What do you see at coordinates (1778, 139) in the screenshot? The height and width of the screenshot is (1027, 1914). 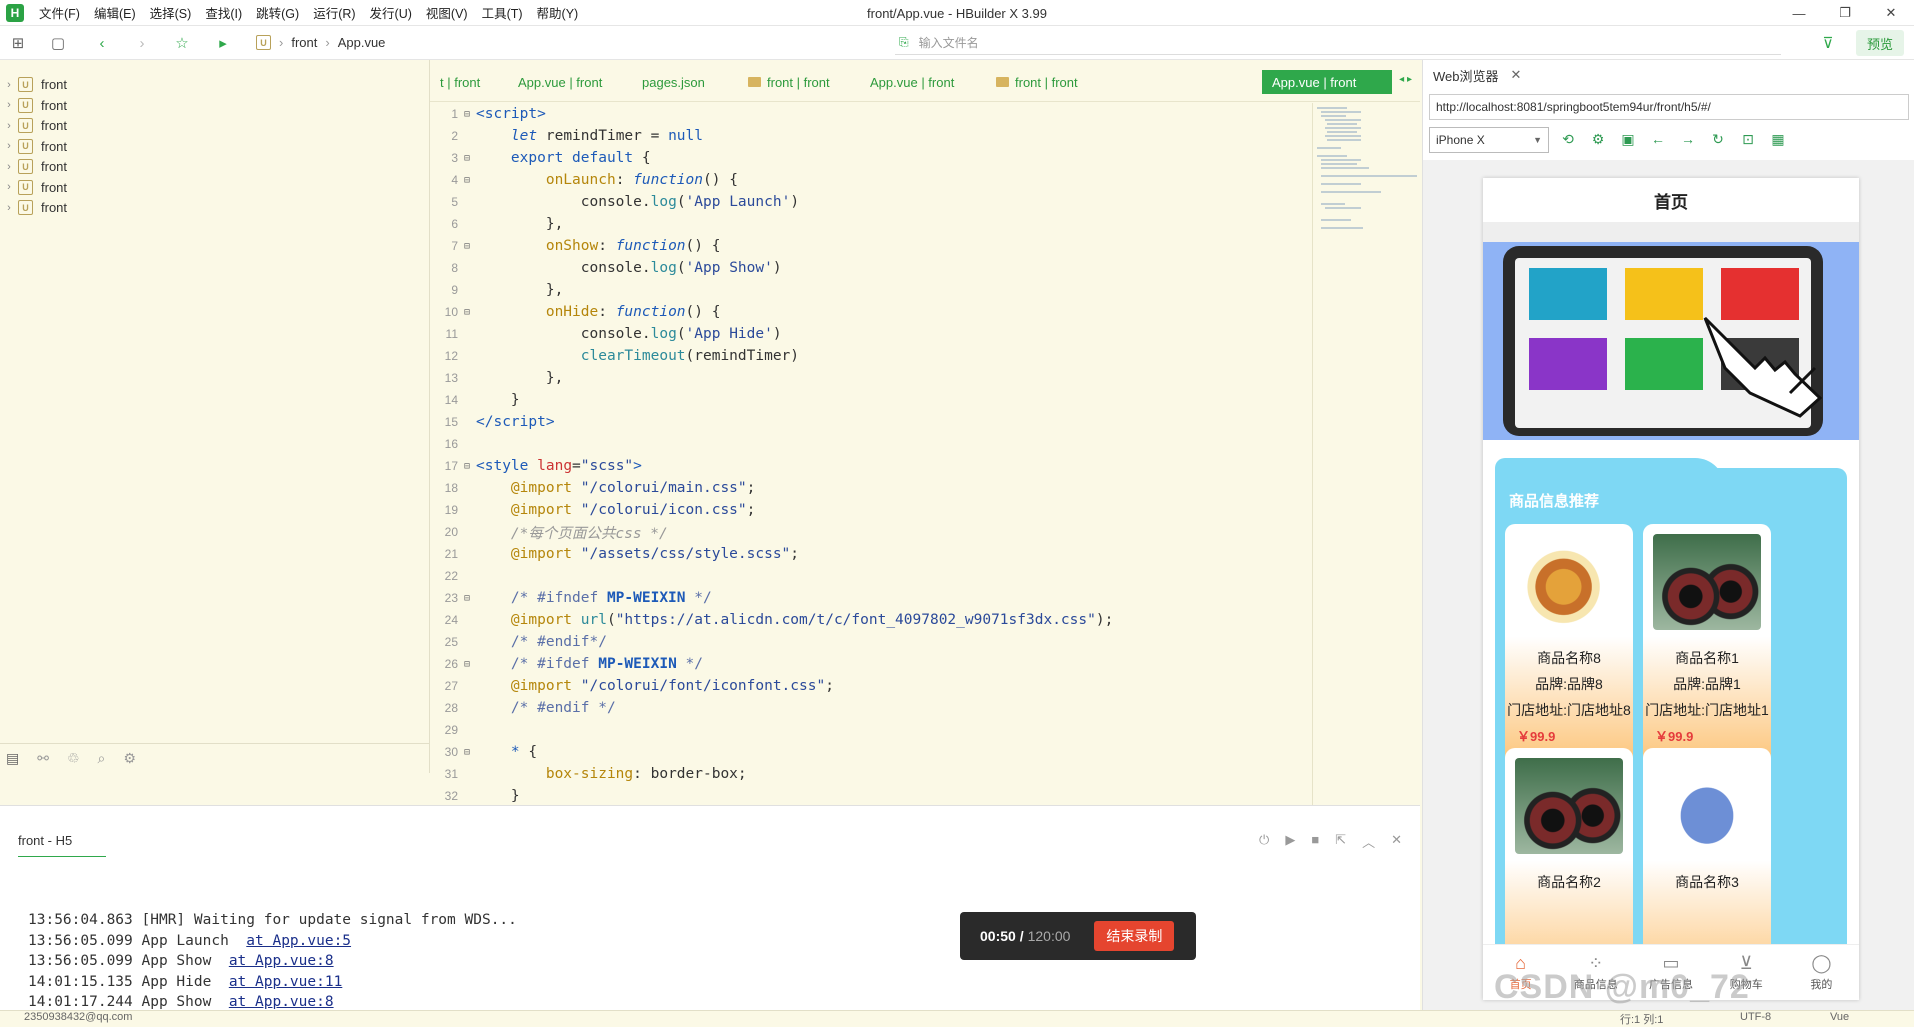 I see `qrcode-icon: ▦` at bounding box center [1778, 139].